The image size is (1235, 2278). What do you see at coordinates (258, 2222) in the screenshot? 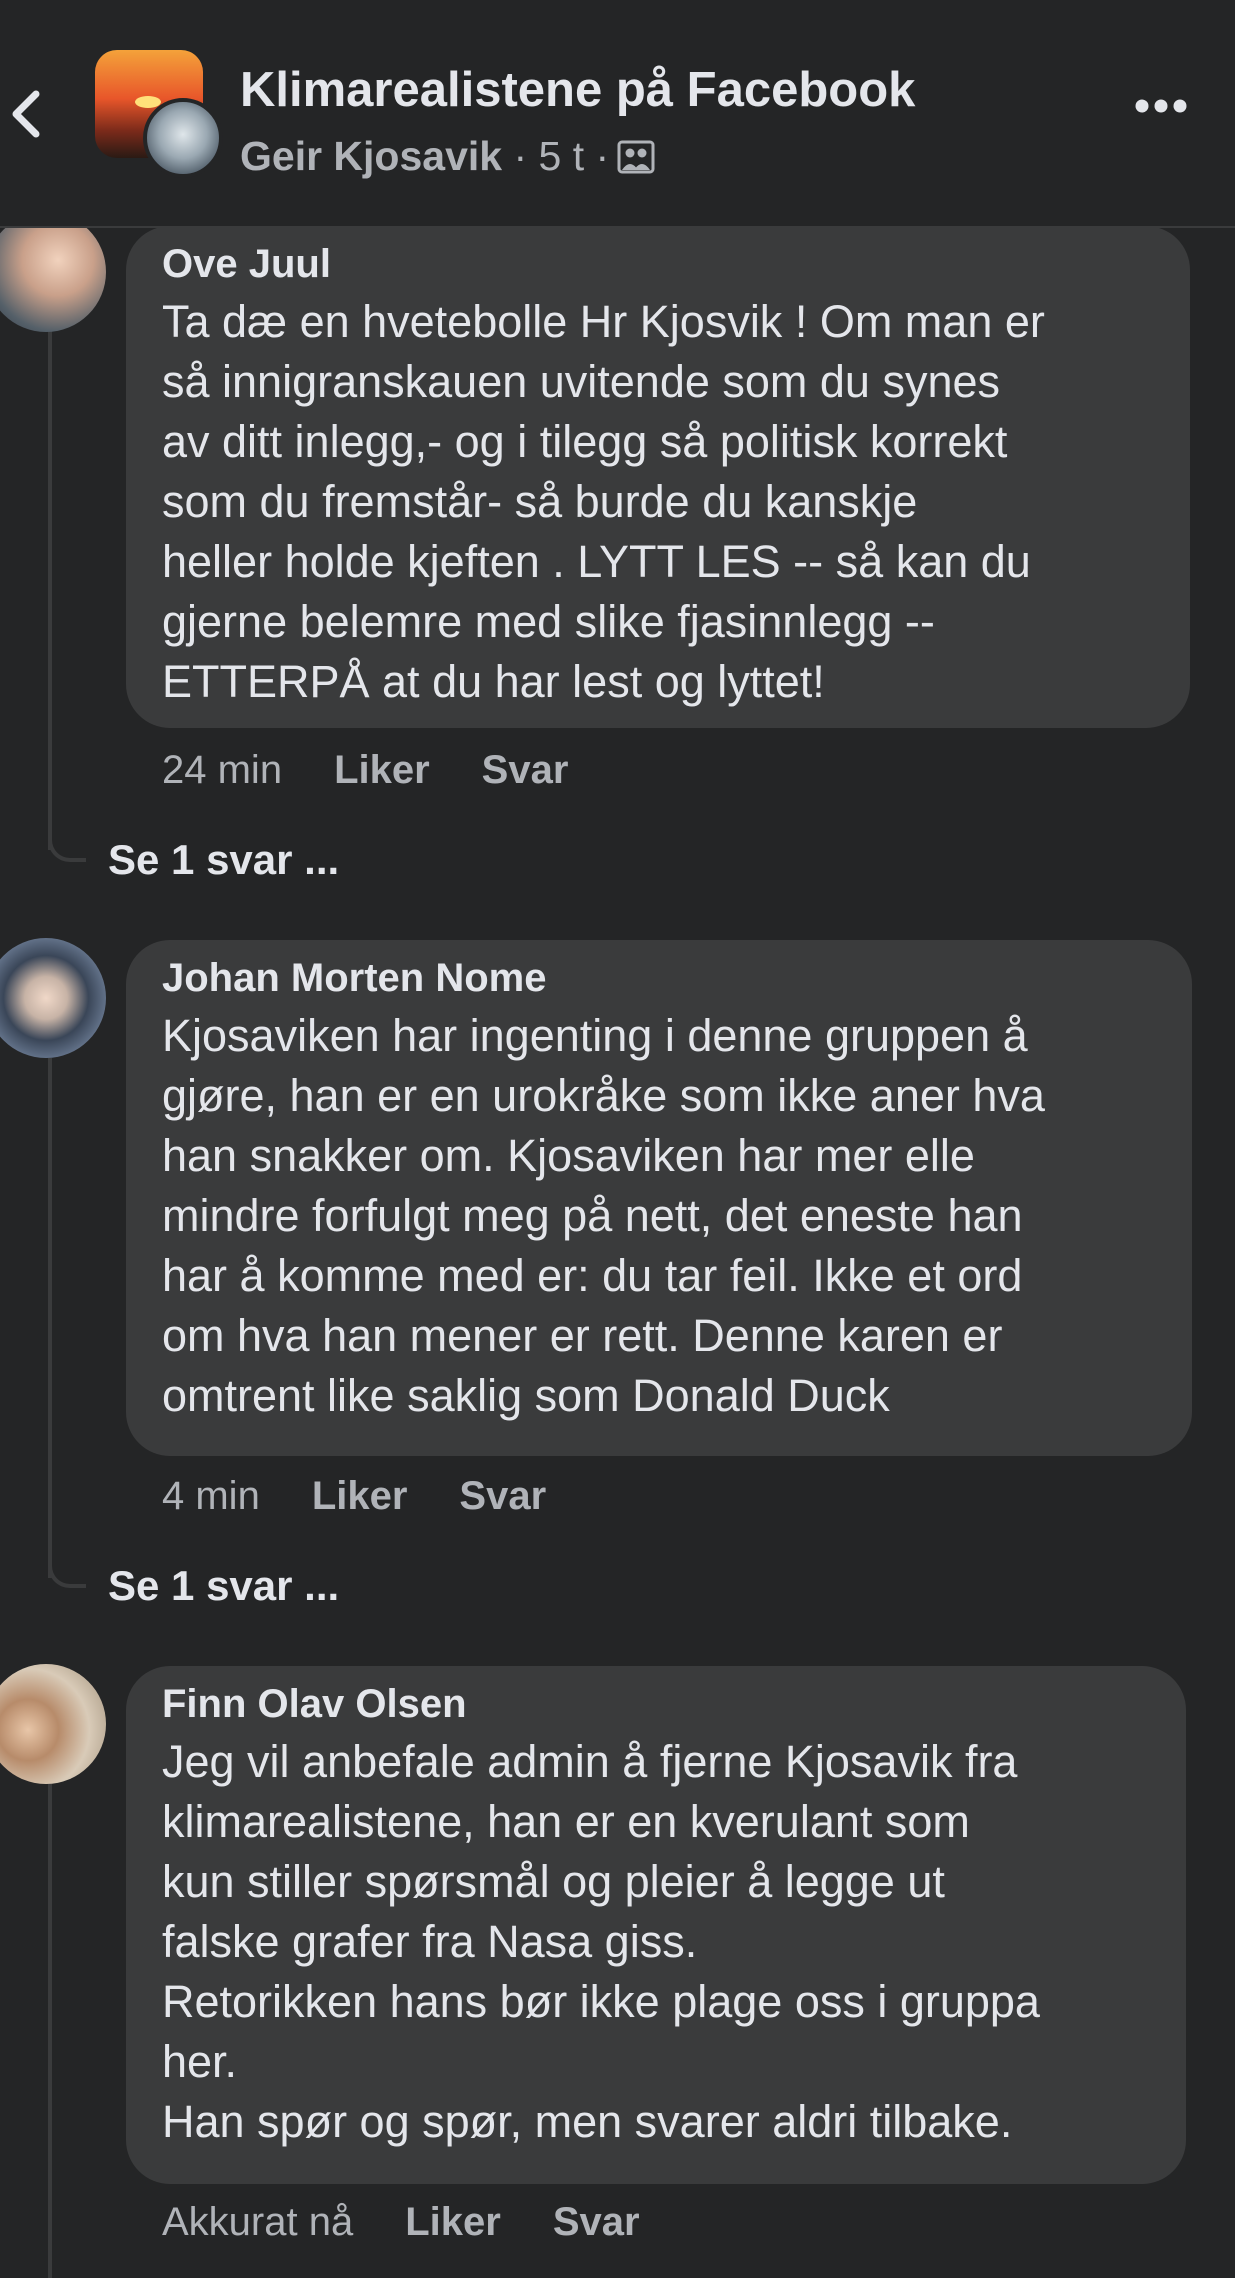
I see `comment-time: Akkurat nå` at bounding box center [258, 2222].